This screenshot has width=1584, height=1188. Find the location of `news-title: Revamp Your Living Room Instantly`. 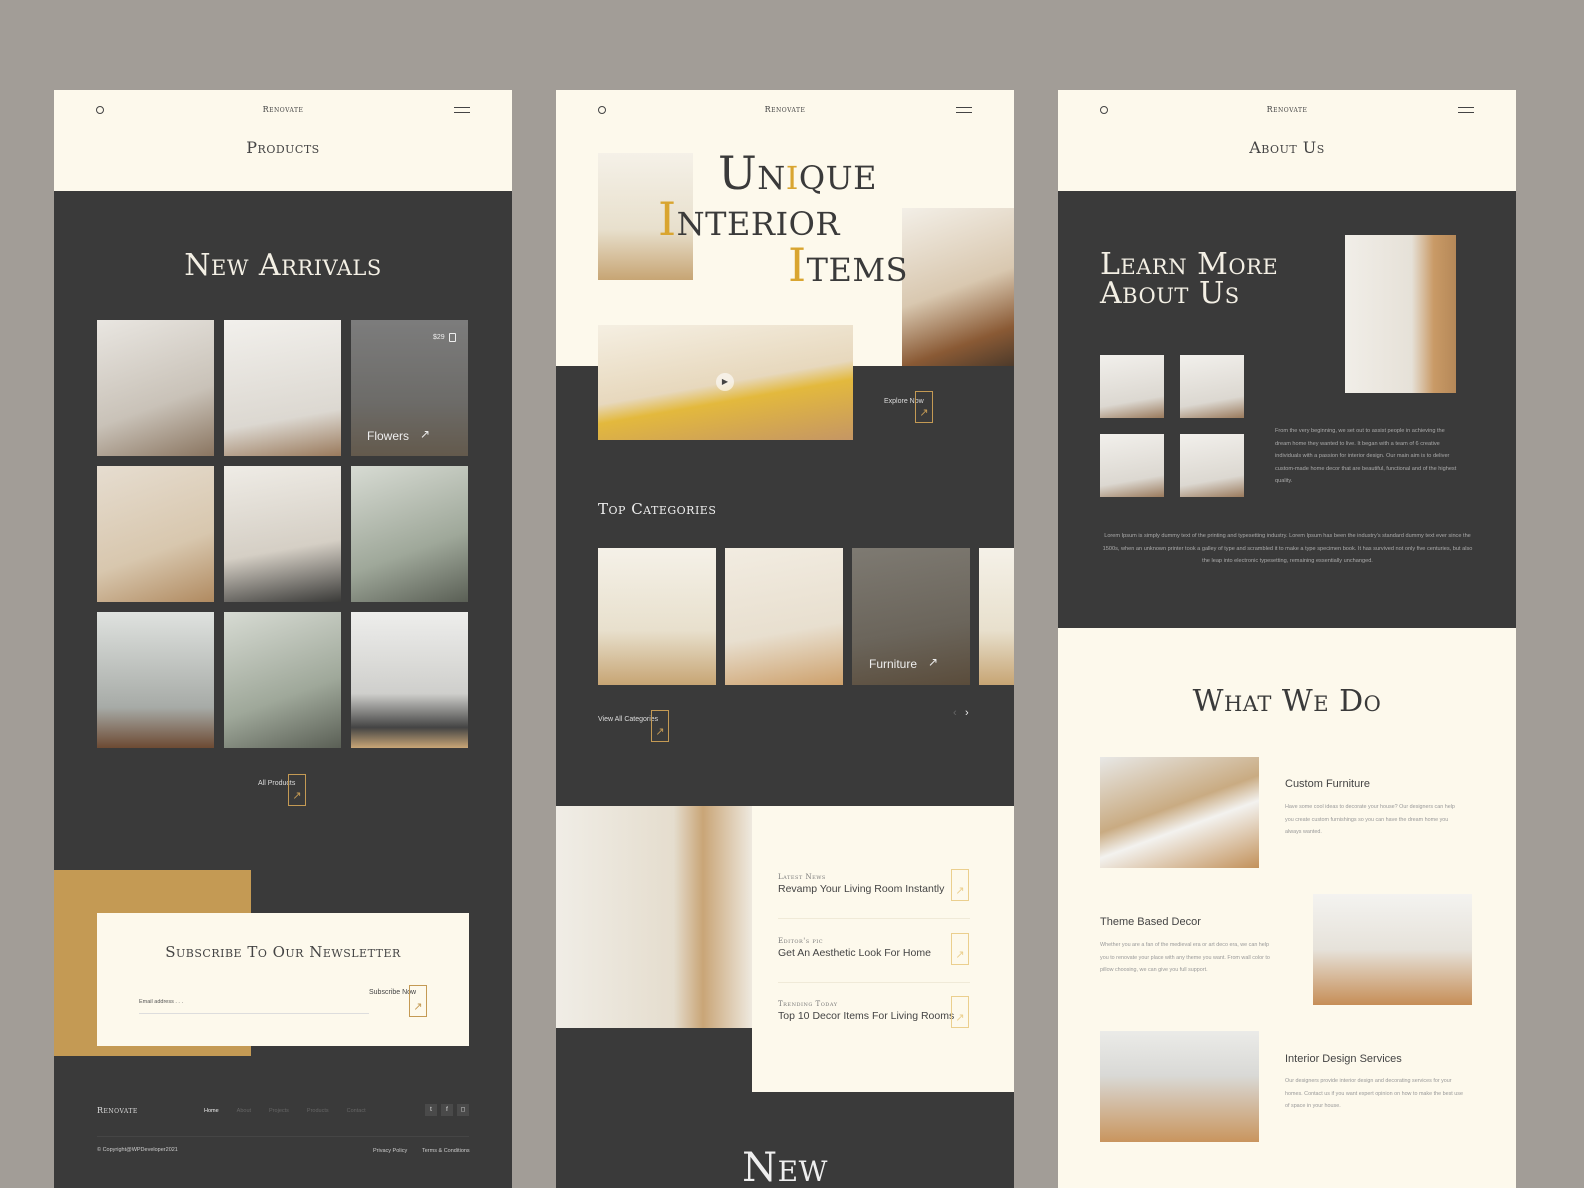

news-title: Revamp Your Living Room Instantly is located at coordinates (874, 889).